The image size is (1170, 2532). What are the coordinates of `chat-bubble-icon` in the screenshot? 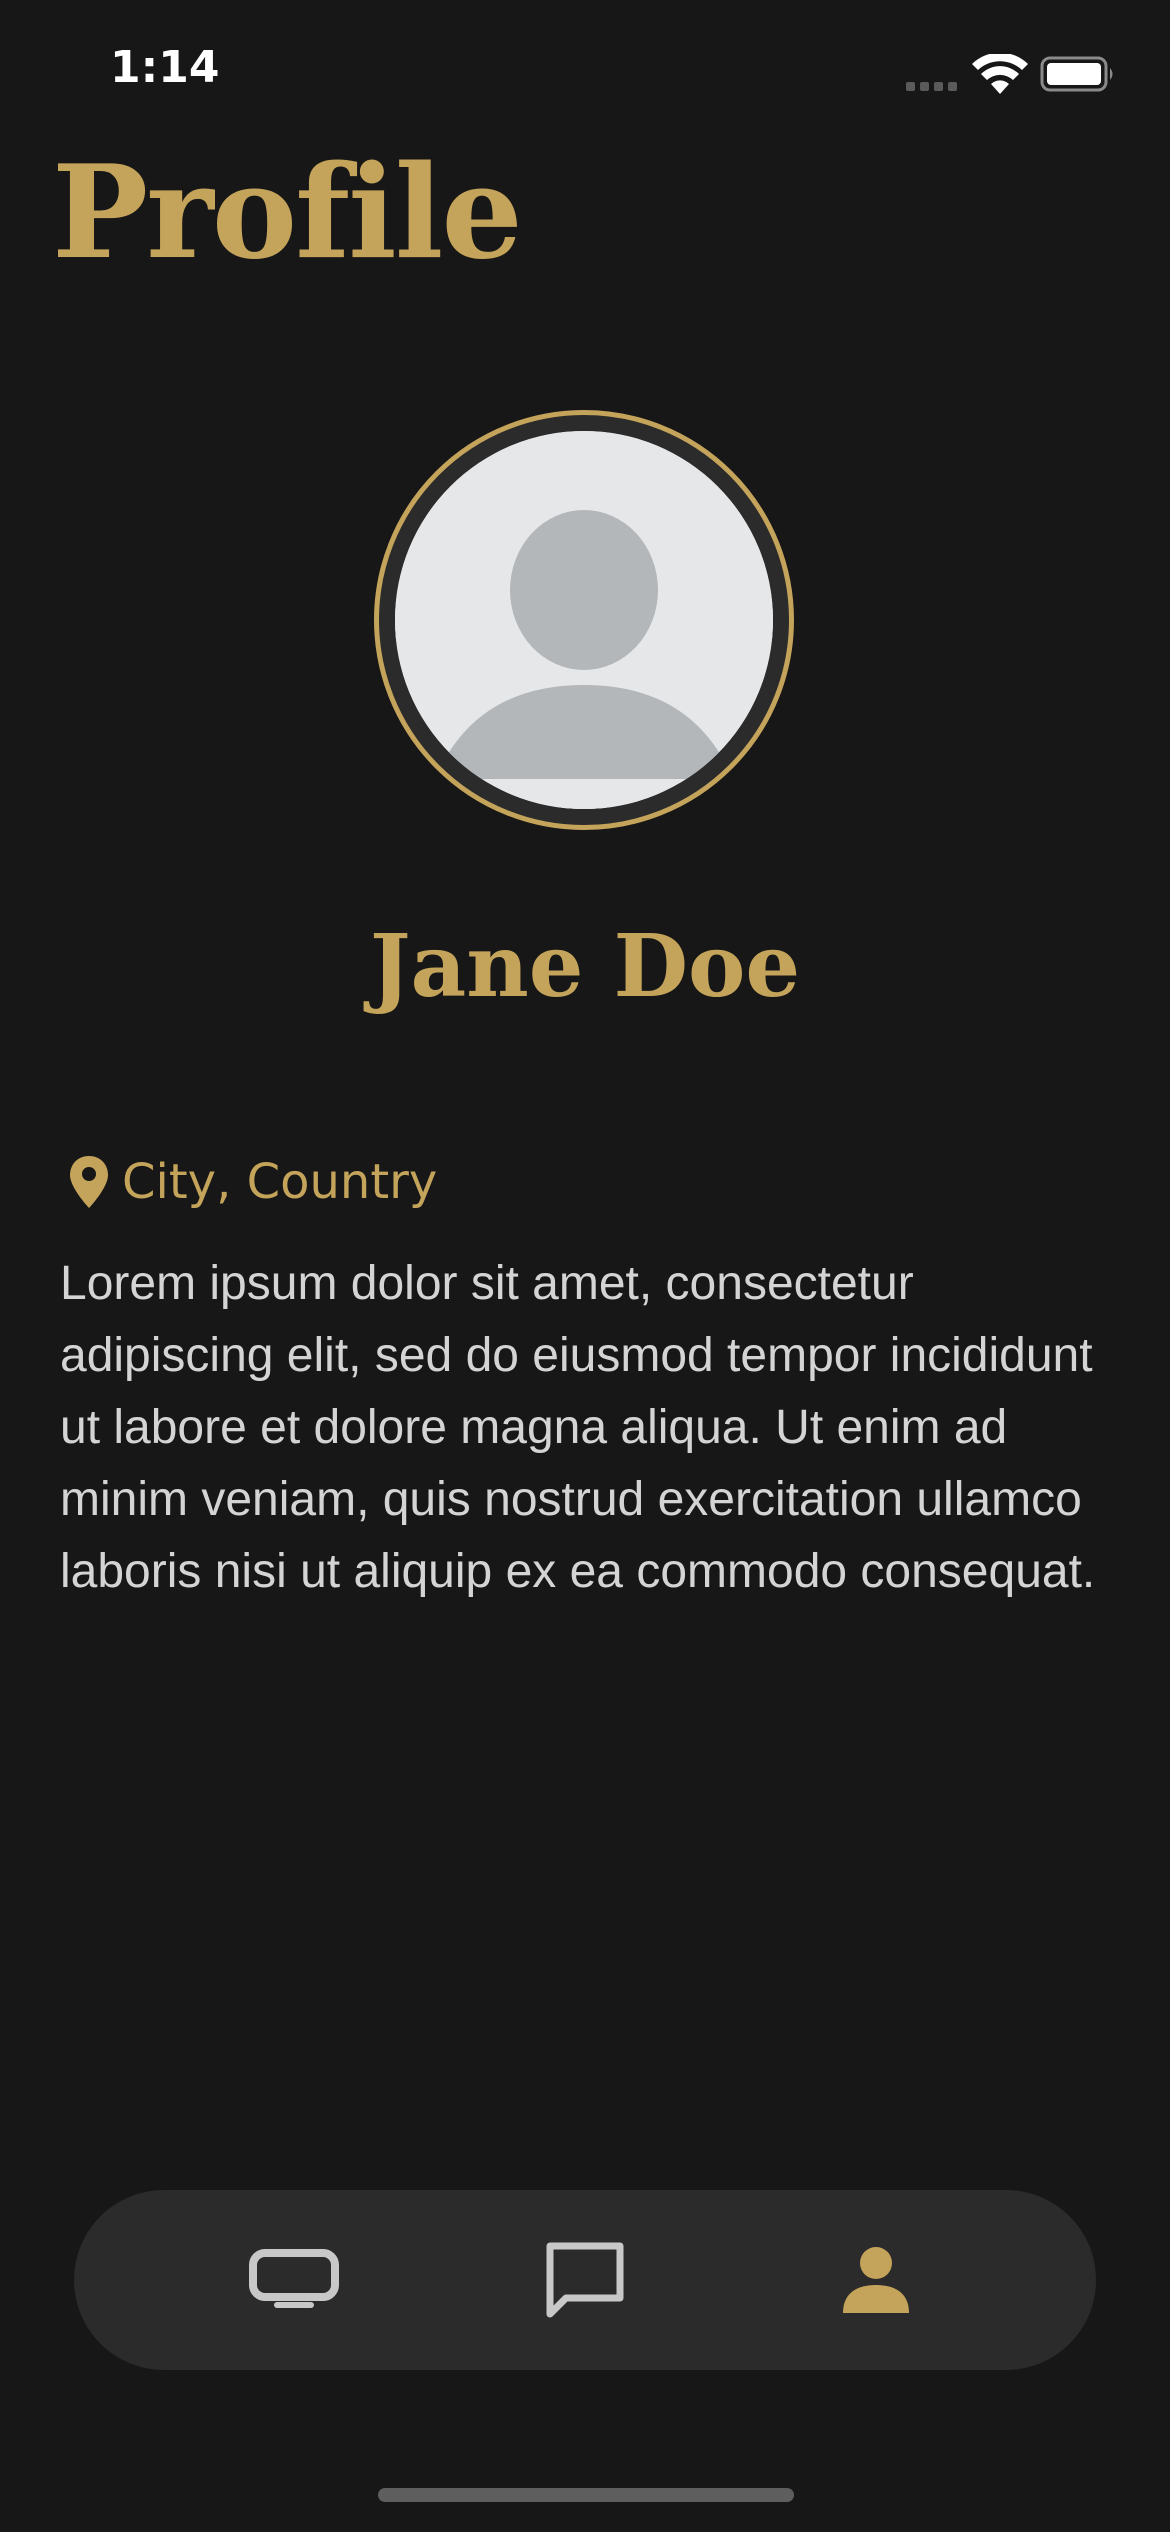 It's located at (585, 2280).